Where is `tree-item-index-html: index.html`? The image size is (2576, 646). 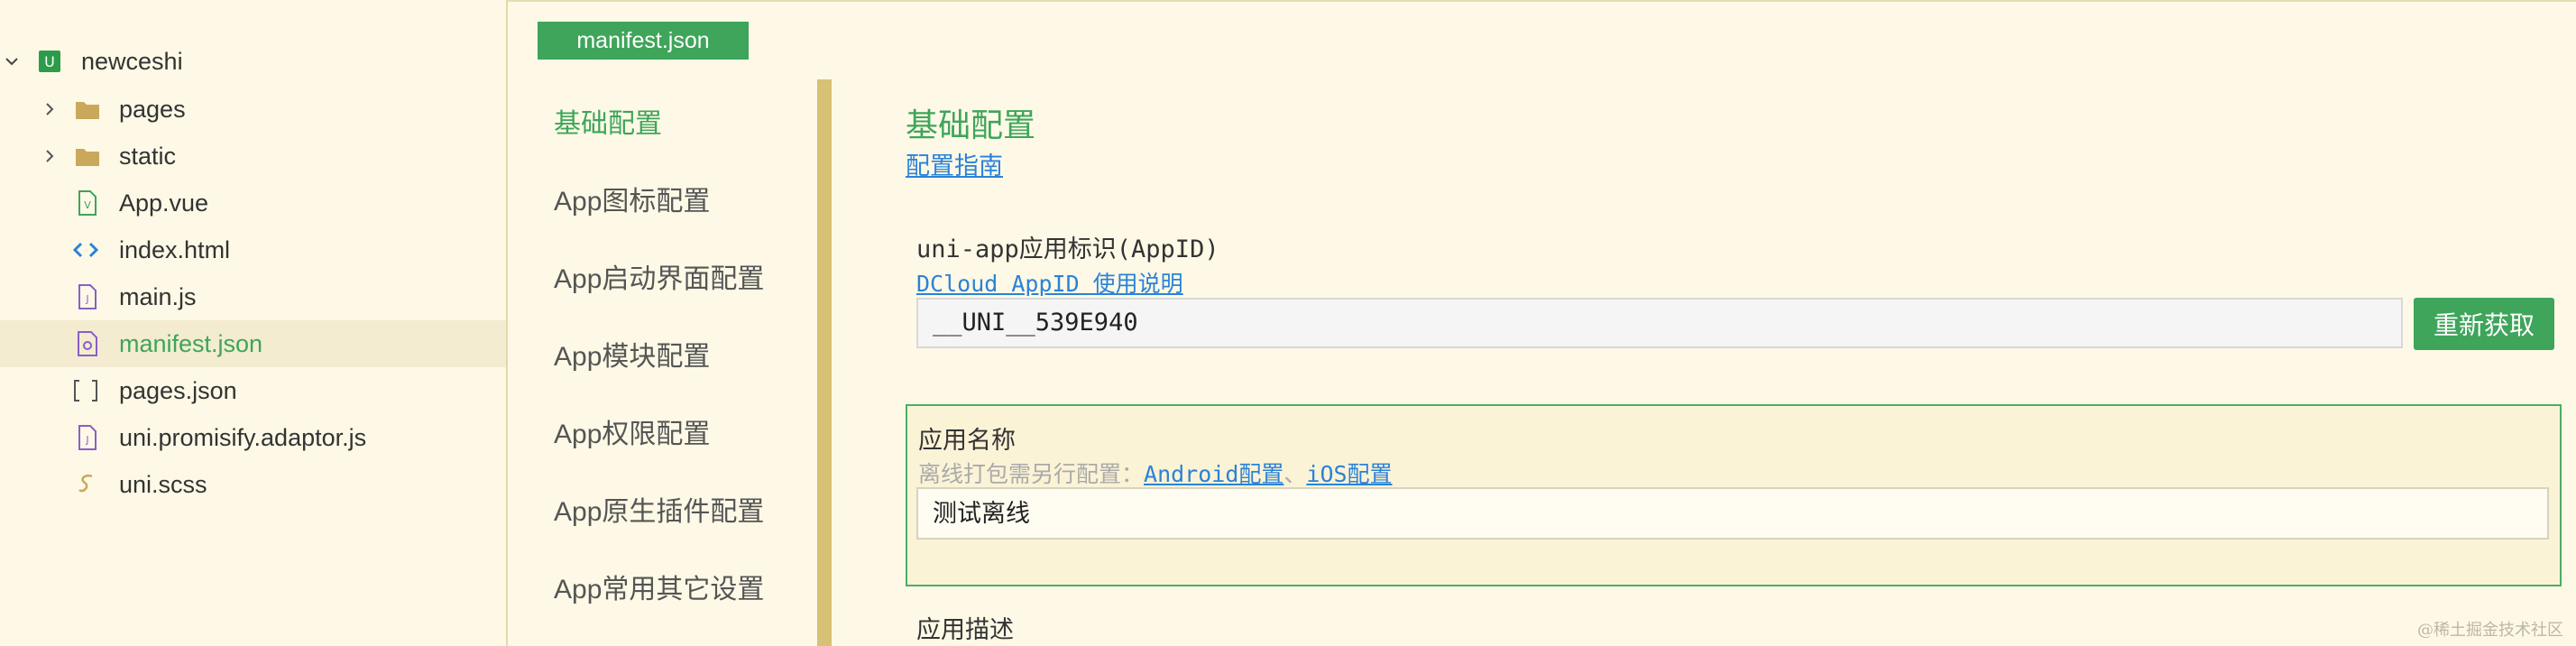
tree-item-index-html: index.html is located at coordinates (253, 249).